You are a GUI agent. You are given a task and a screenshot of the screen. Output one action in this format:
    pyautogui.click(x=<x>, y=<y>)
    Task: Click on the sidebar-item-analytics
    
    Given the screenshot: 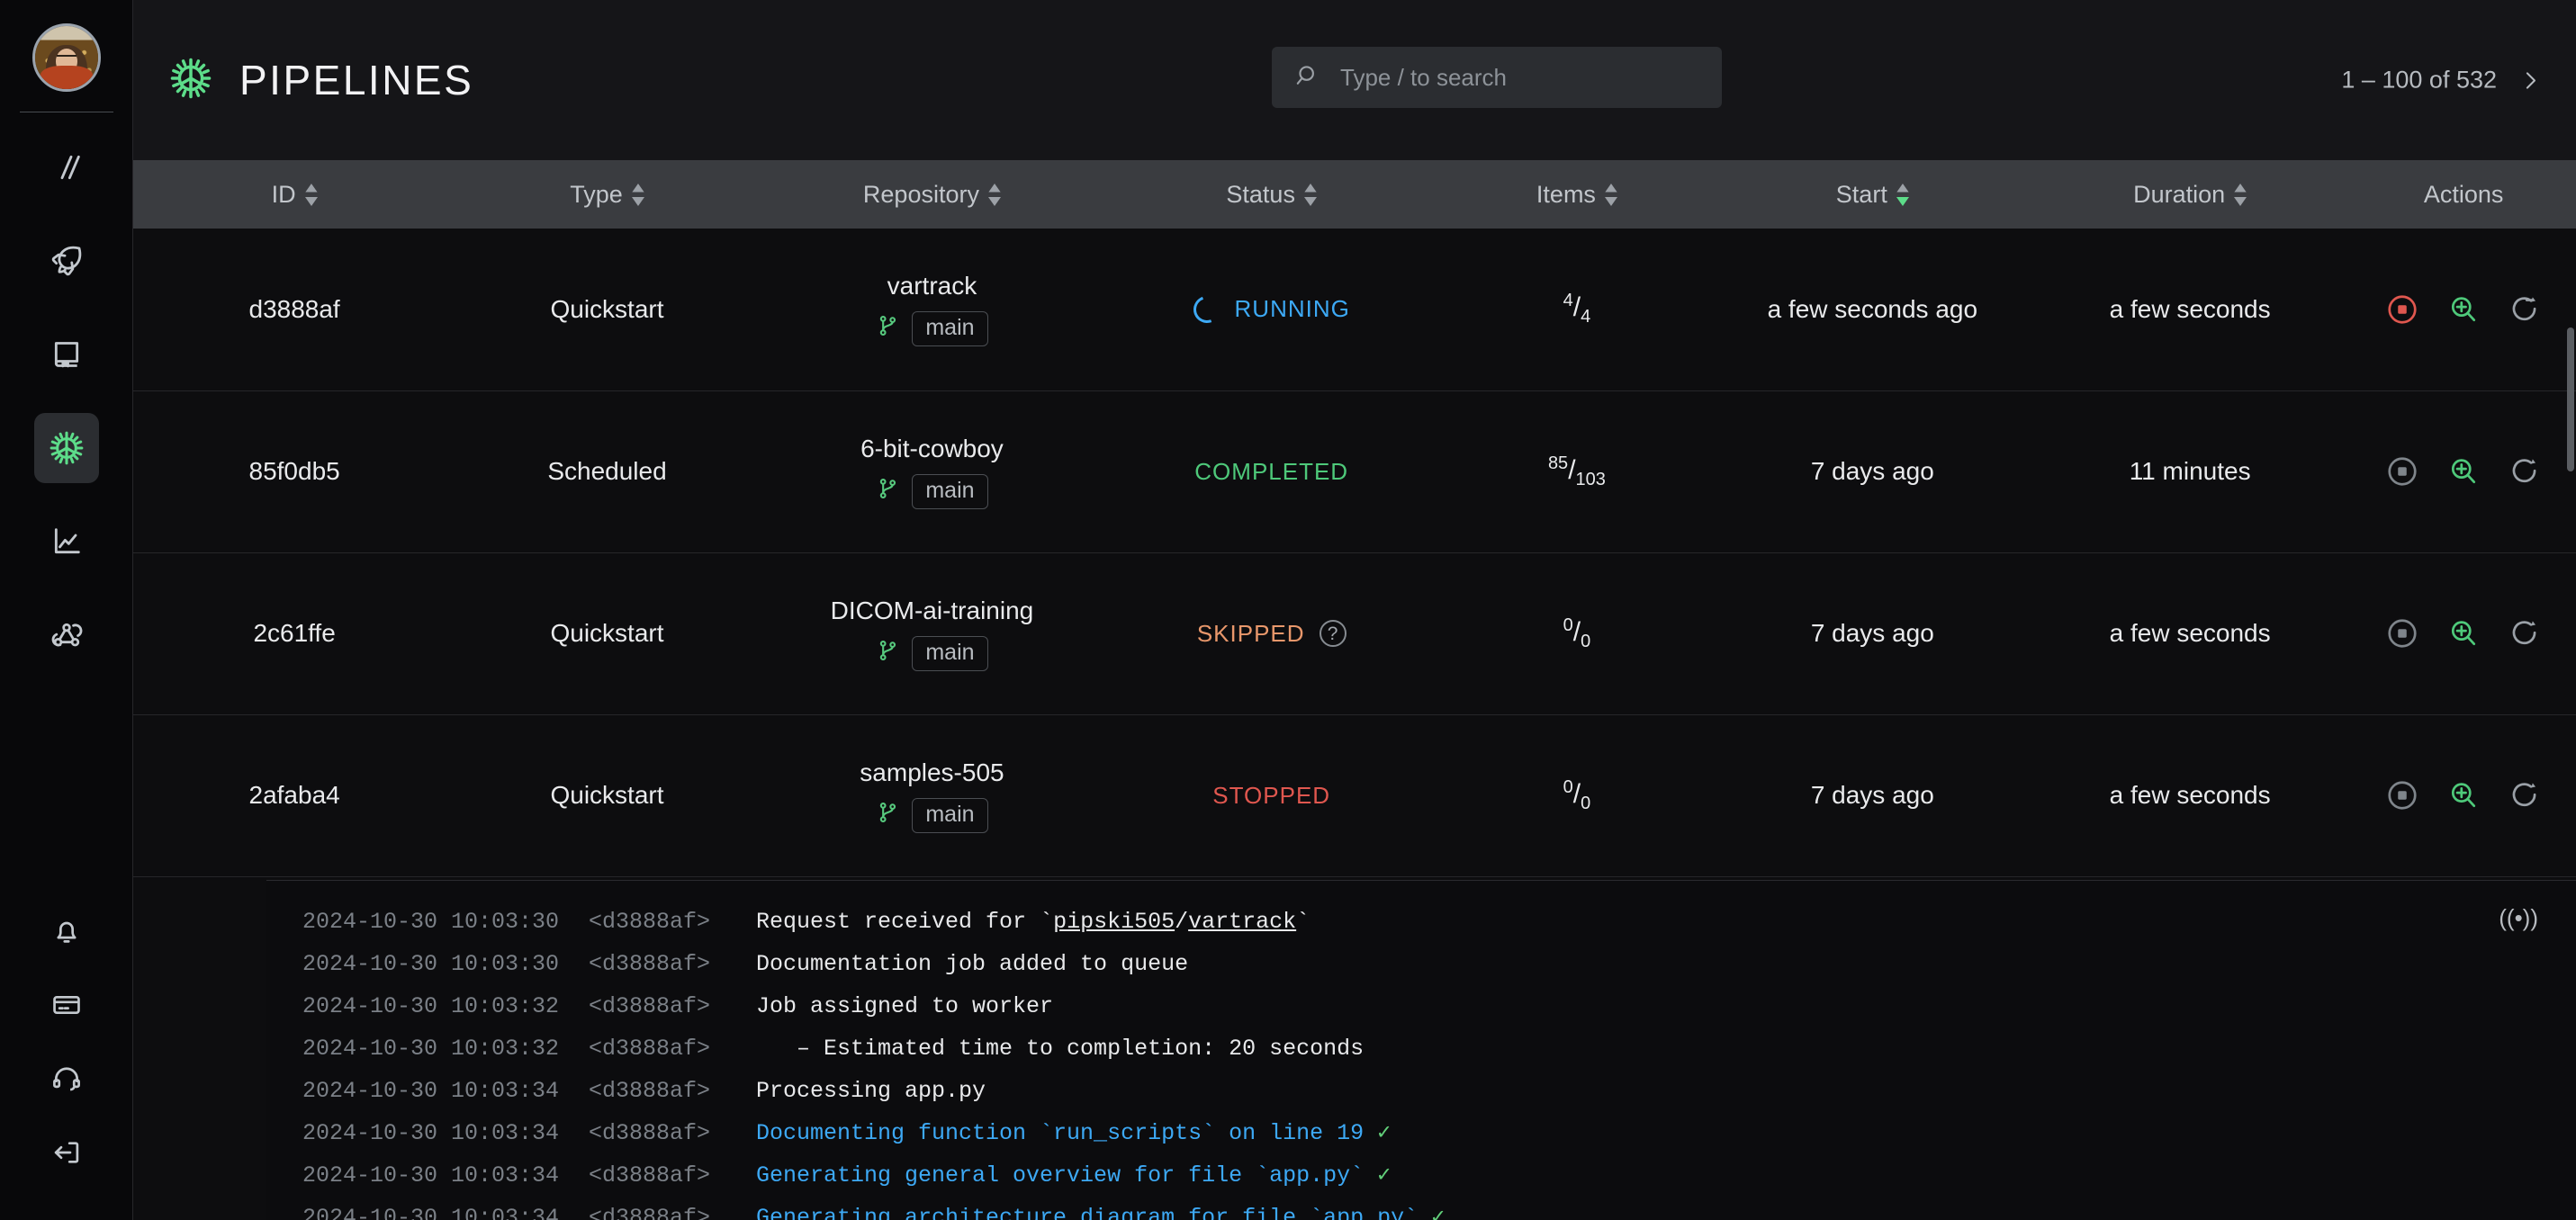 What is the action you would take?
    pyautogui.click(x=66, y=542)
    